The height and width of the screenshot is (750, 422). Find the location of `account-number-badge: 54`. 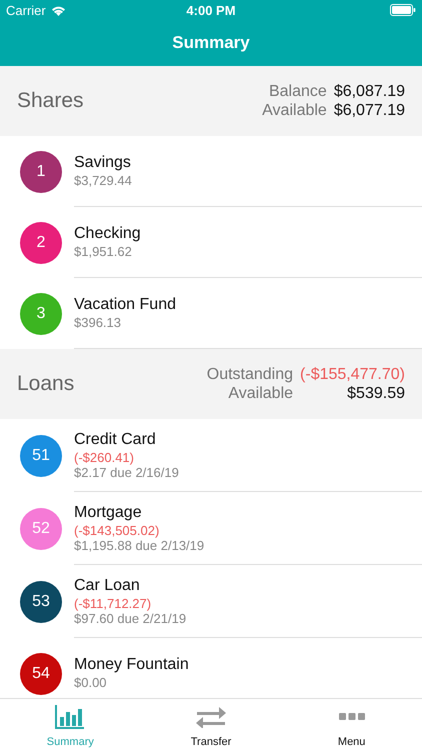

account-number-badge: 54 is located at coordinates (41, 673).